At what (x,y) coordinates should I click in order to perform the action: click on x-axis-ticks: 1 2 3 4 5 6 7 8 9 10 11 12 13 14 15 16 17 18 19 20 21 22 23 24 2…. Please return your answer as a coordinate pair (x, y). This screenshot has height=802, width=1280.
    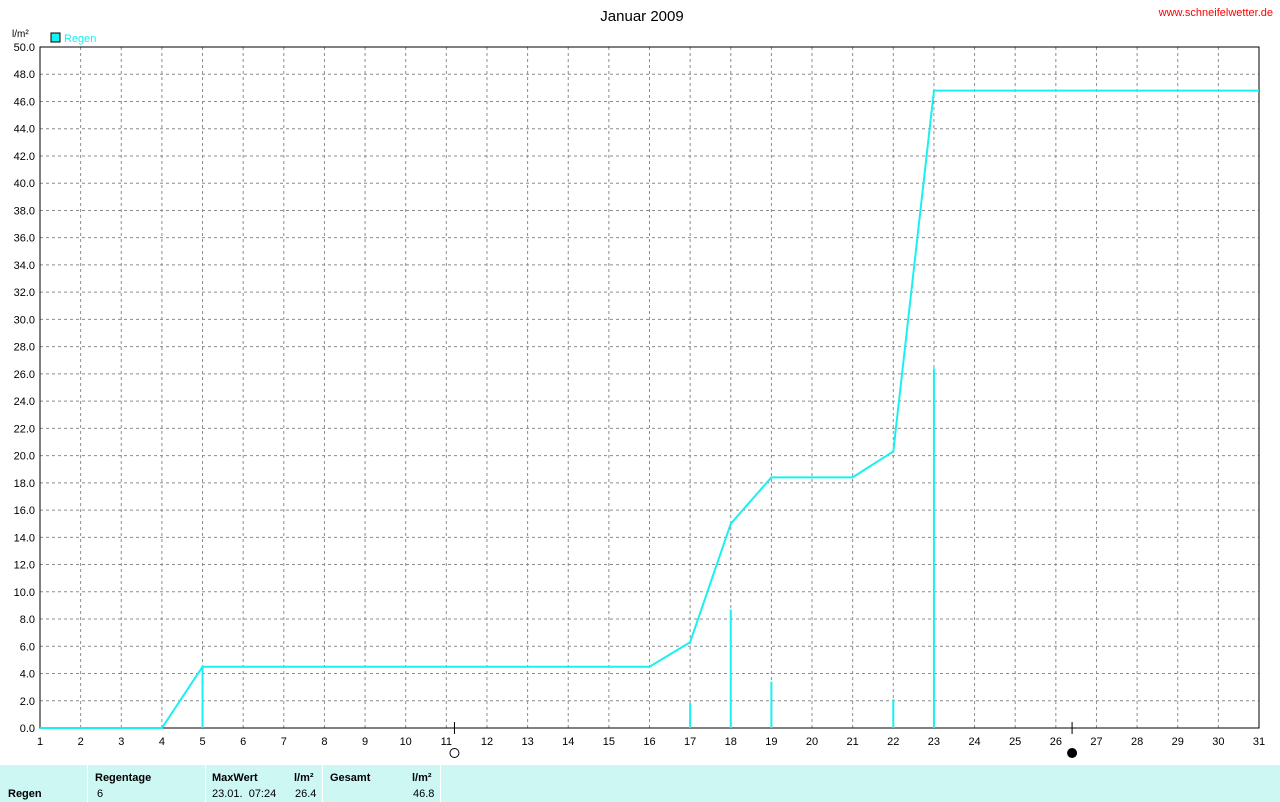
    Looking at the image, I should click on (651, 742).